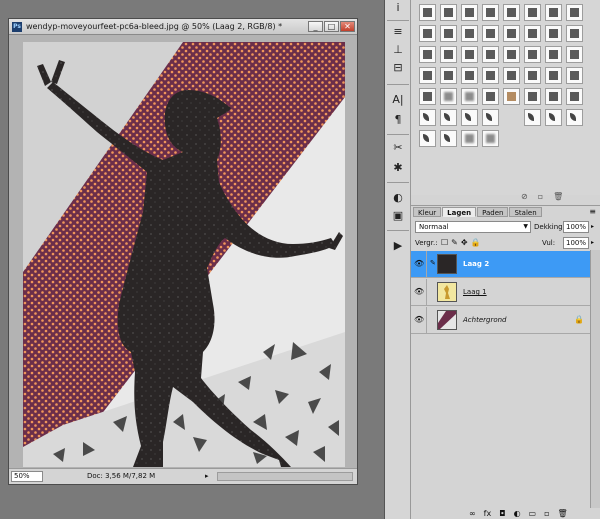 The width and height of the screenshot is (600, 519). Describe the element at coordinates (398, 198) in the screenshot. I see `styles-icon: ◐` at that location.